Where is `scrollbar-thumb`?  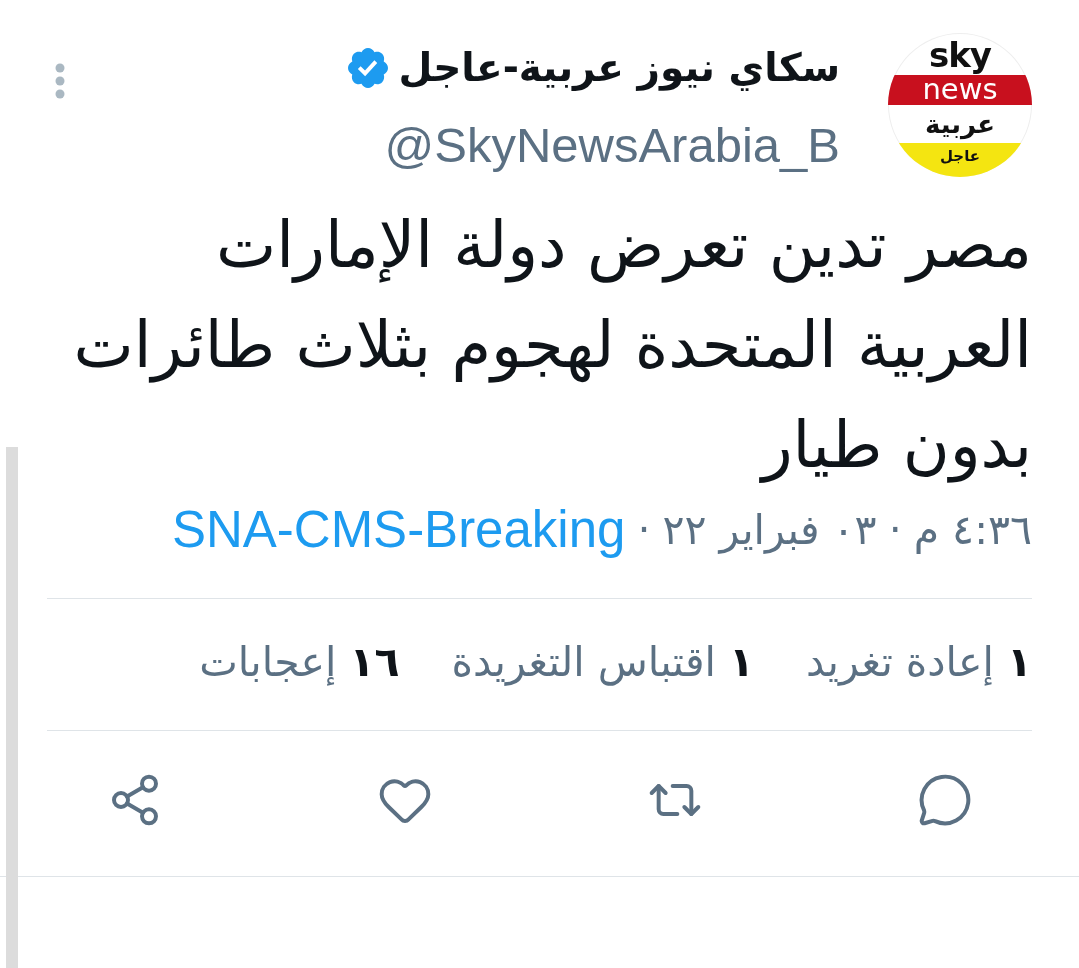 scrollbar-thumb is located at coordinates (12, 707).